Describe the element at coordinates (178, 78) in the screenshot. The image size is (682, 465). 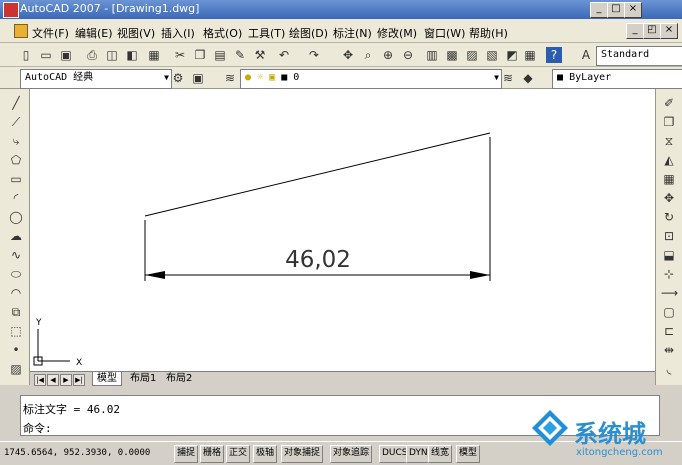
I see `workspace-settings-icon: ⚙` at that location.